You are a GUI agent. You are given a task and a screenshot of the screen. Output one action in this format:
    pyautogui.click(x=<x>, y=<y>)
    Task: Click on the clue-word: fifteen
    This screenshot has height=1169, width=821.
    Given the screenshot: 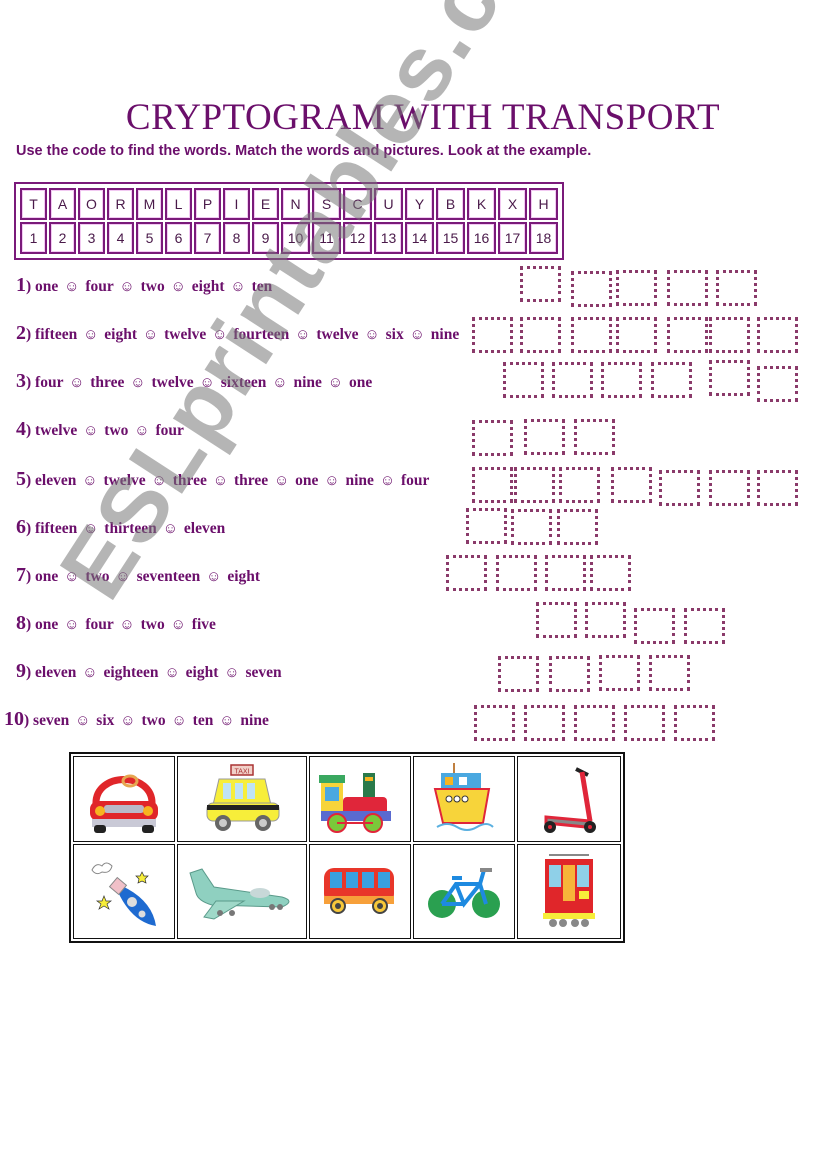 What is the action you would take?
    pyautogui.click(x=56, y=528)
    